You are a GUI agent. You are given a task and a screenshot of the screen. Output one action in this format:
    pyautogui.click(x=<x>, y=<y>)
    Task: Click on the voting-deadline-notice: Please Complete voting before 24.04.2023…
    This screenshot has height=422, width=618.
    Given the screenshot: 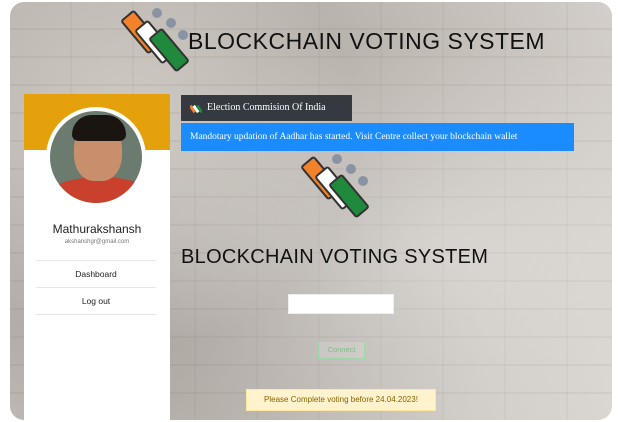 What is the action you would take?
    pyautogui.click(x=341, y=400)
    